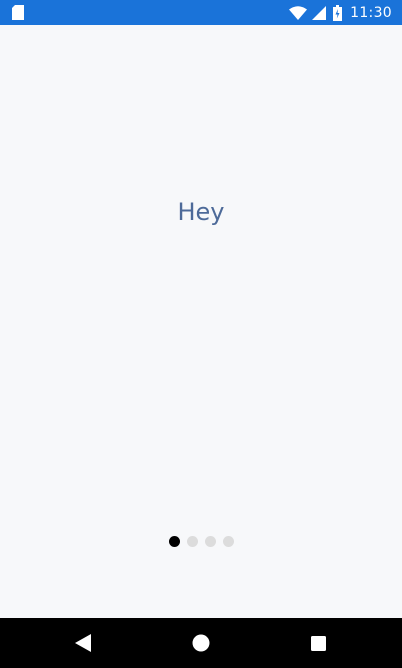  I want to click on navigation-bar, so click(201, 643).